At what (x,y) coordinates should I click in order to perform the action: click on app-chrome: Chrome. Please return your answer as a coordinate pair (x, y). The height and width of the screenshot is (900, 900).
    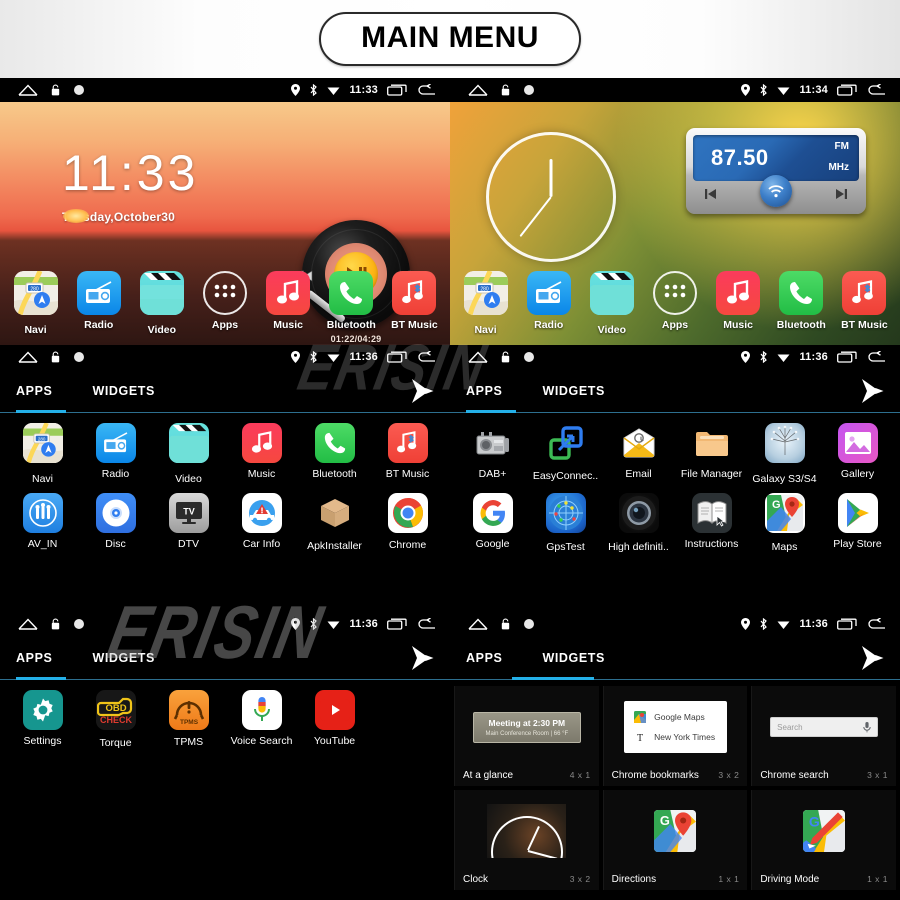
    Looking at the image, I should click on (407, 522).